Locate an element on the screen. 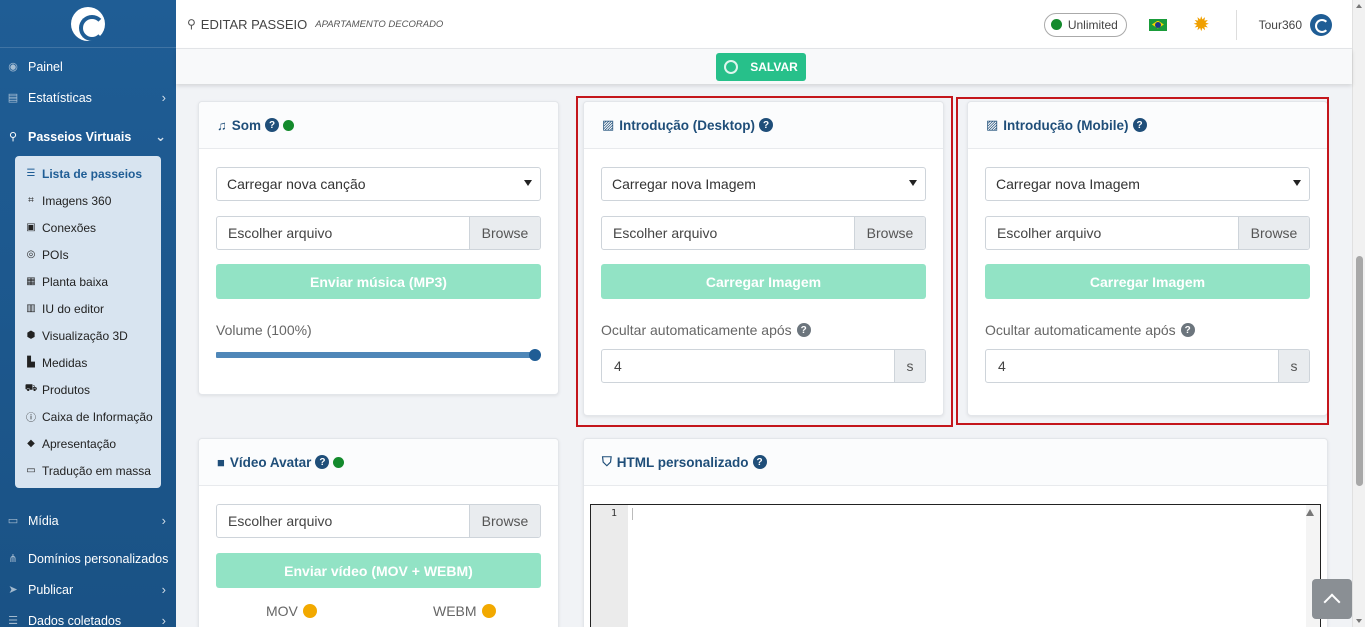  submenu-label: Visualização 3D is located at coordinates (85, 335).